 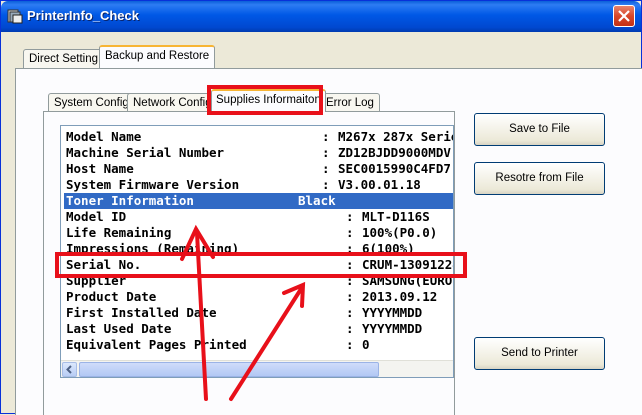 I want to click on app-icon, so click(x=15, y=16).